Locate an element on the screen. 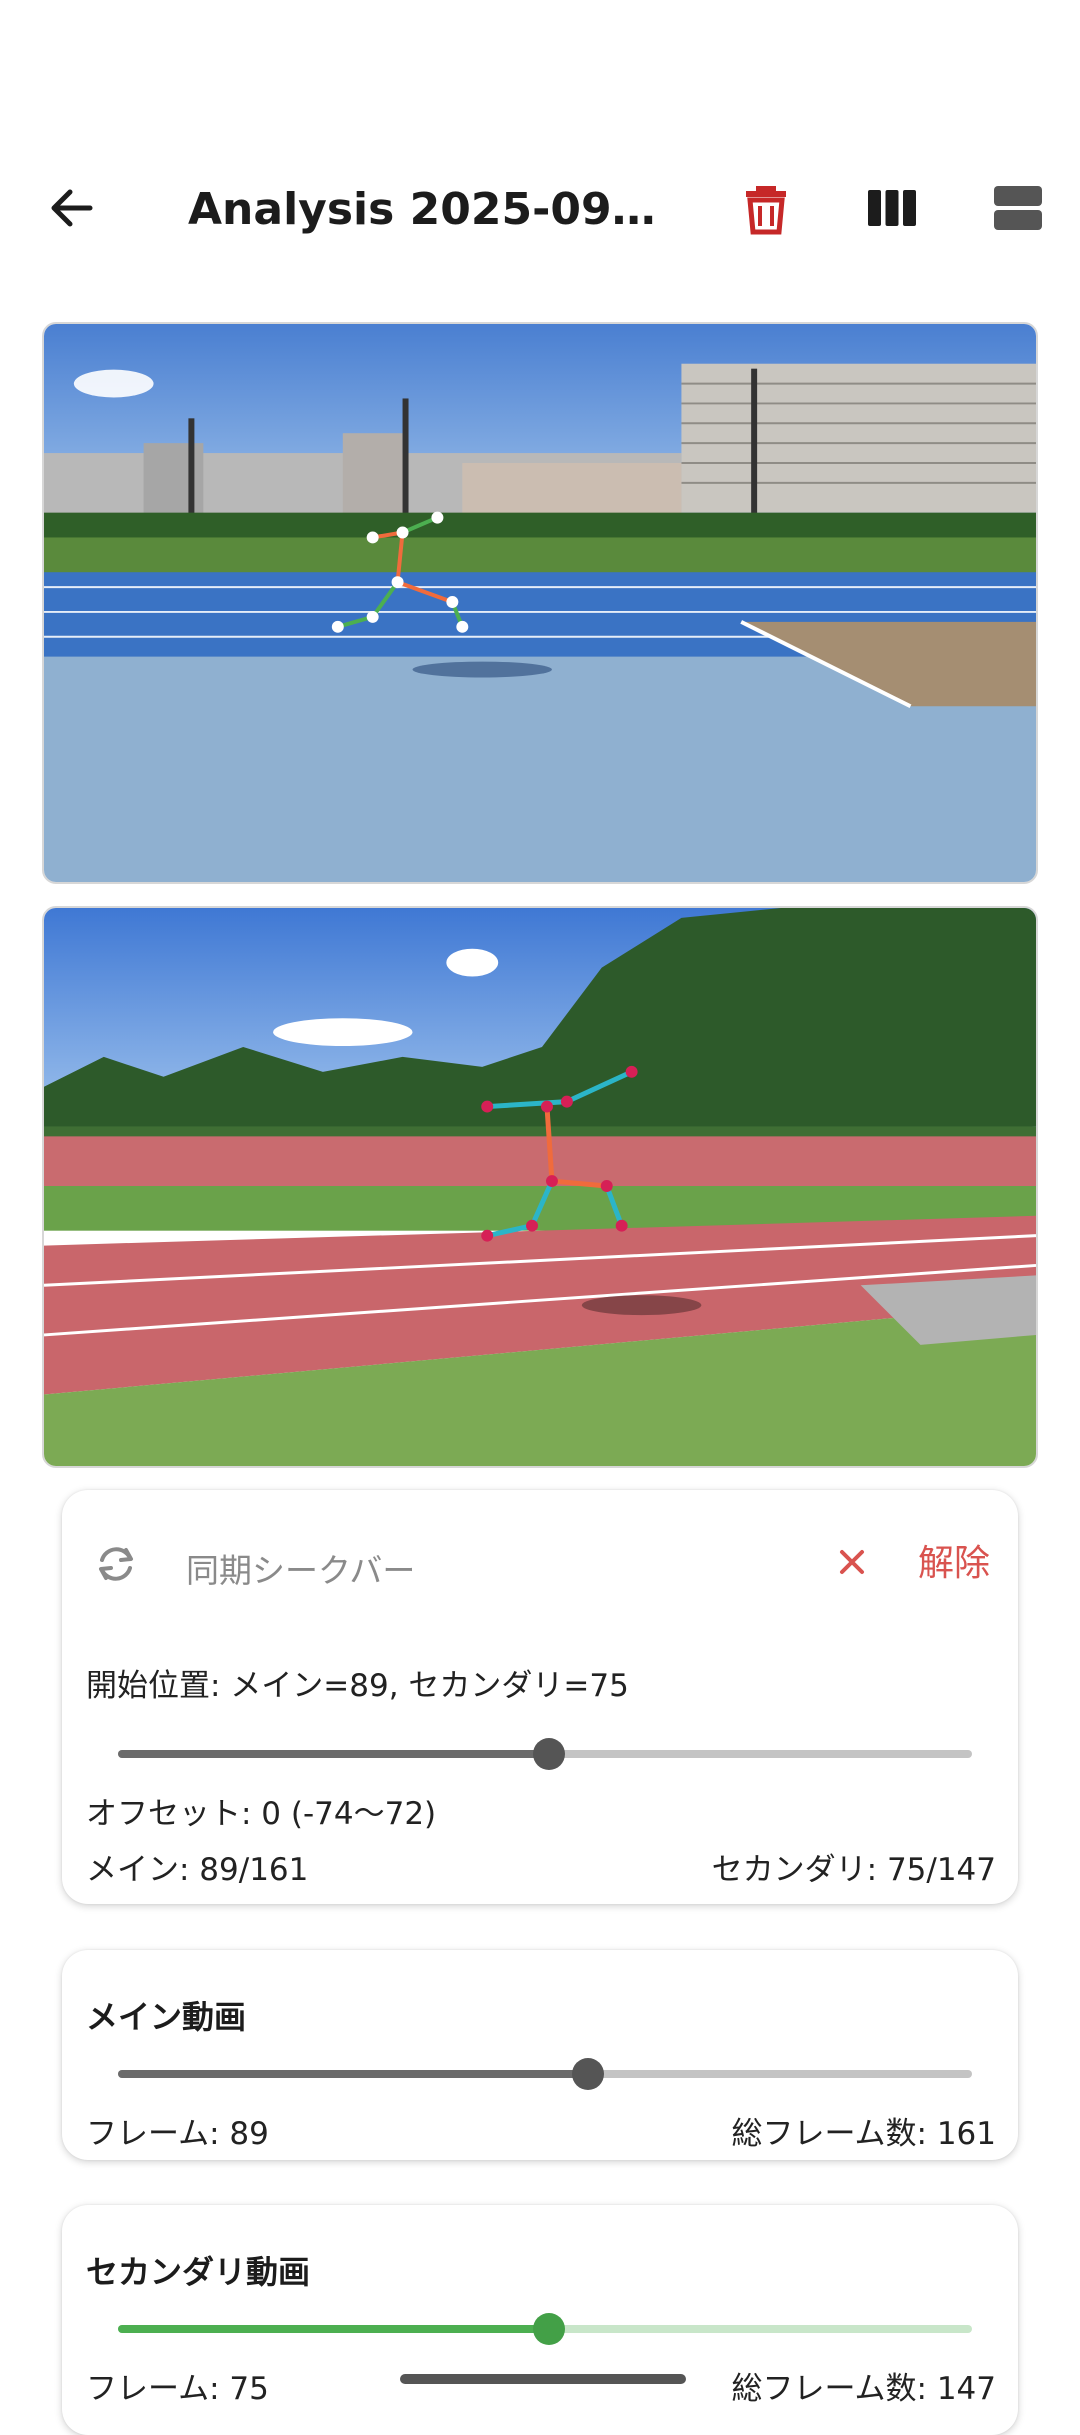 The width and height of the screenshot is (1080, 2435). main-status-text: メイン: 89/161 is located at coordinates (197, 1870).